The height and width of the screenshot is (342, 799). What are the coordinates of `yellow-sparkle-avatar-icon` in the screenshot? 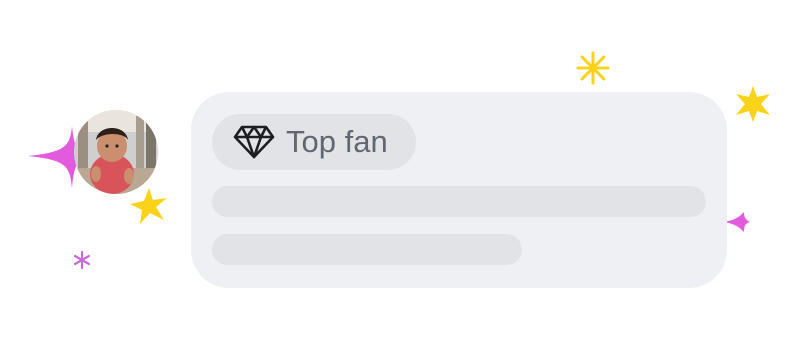 It's located at (148, 206).